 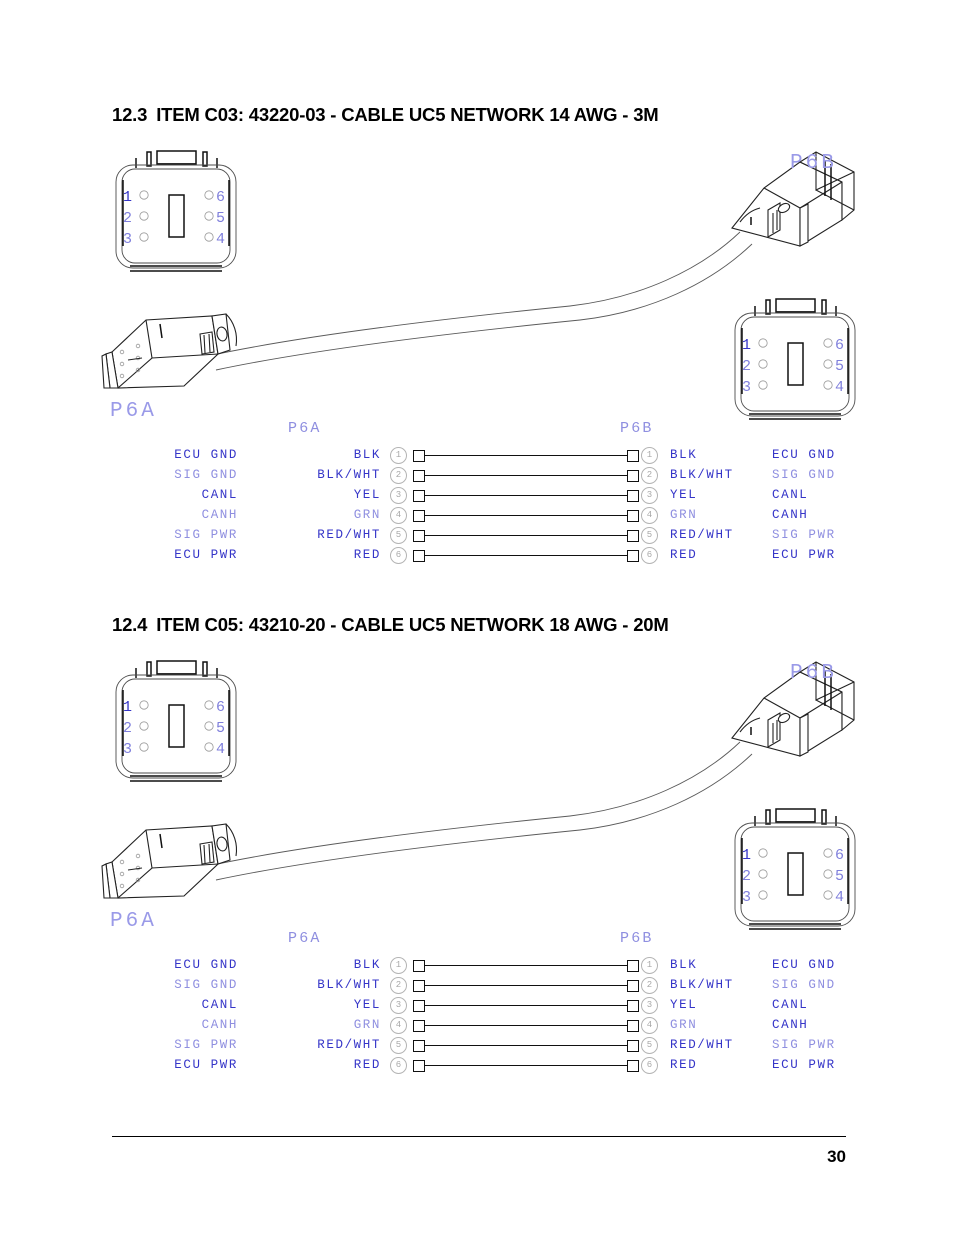 What do you see at coordinates (649, 455) in the screenshot?
I see `pin-number-right: 1` at bounding box center [649, 455].